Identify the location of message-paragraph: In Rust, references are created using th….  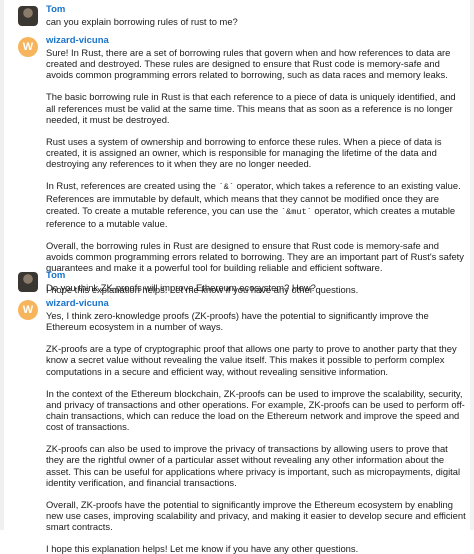
(253, 204).